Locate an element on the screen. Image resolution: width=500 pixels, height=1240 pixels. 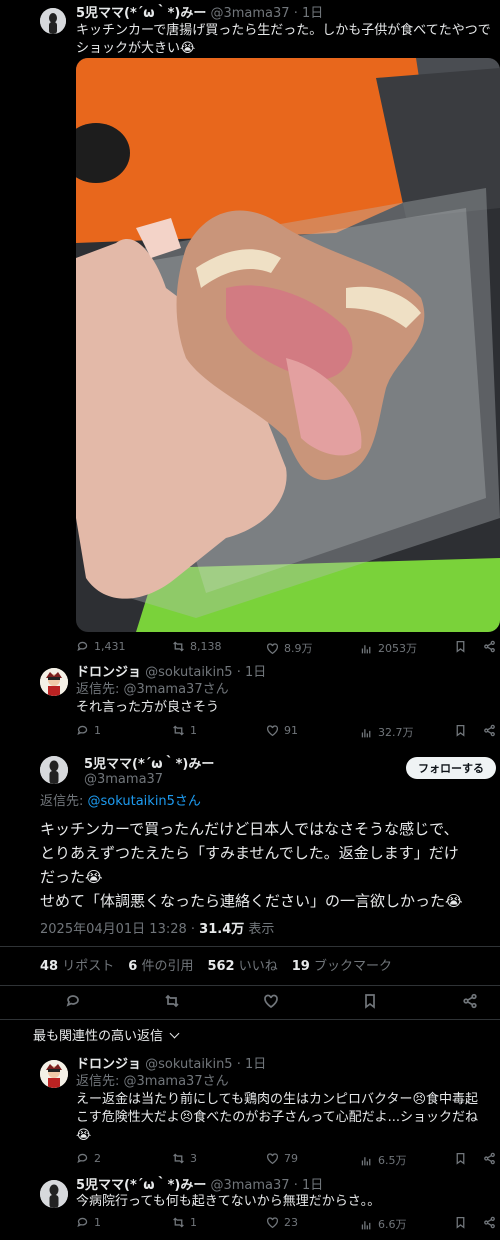
view-count: 2053万 is located at coordinates (397, 648).